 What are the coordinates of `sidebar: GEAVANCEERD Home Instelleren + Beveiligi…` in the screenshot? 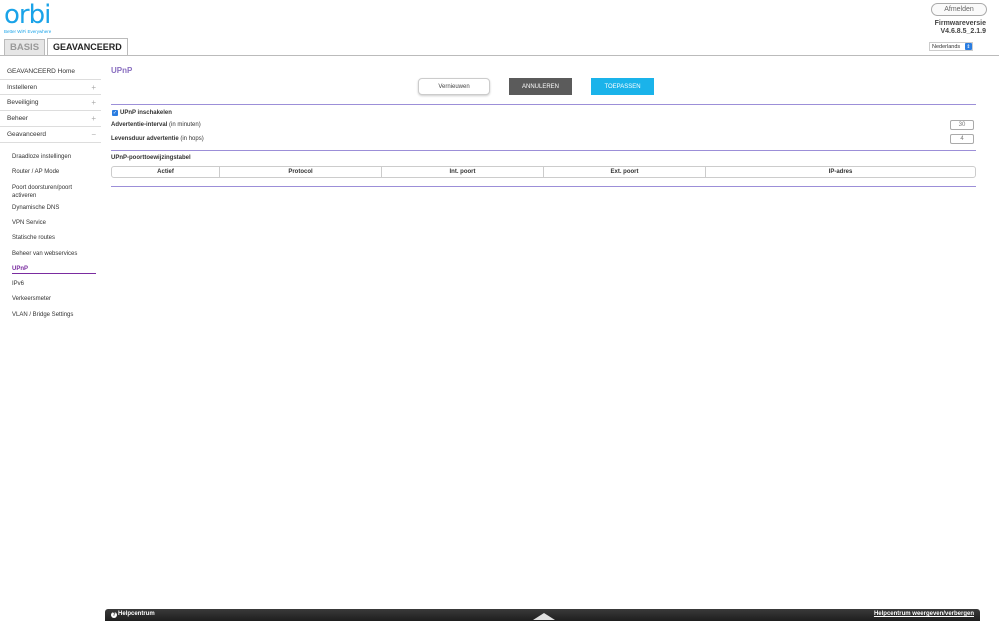 It's located at (50, 103).